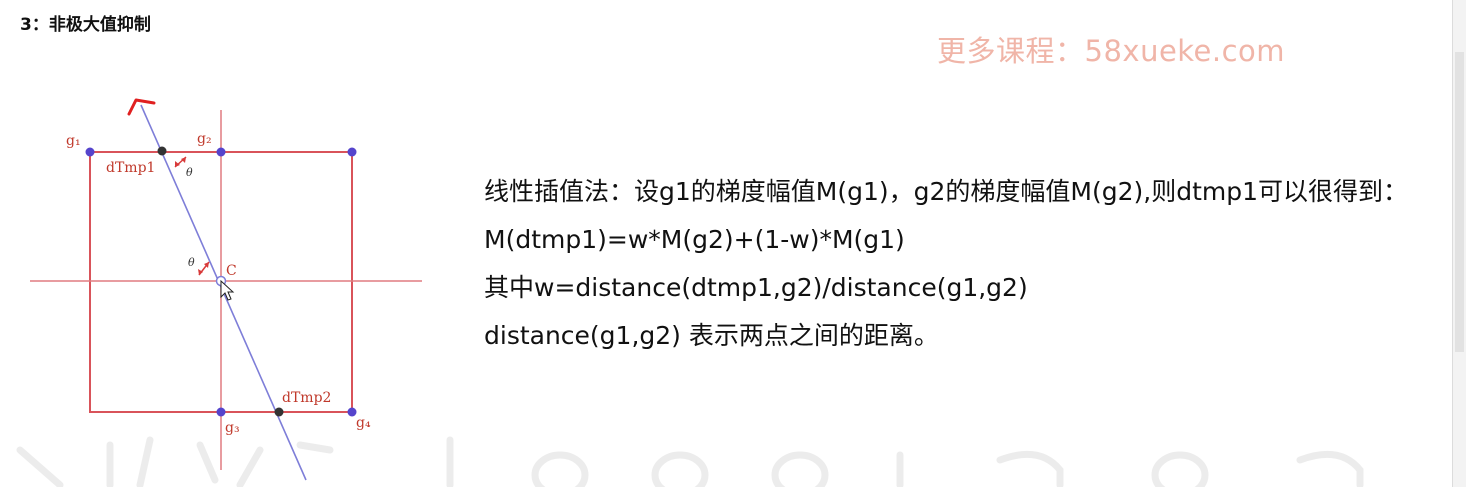  I want to click on point-g3, so click(221, 412).